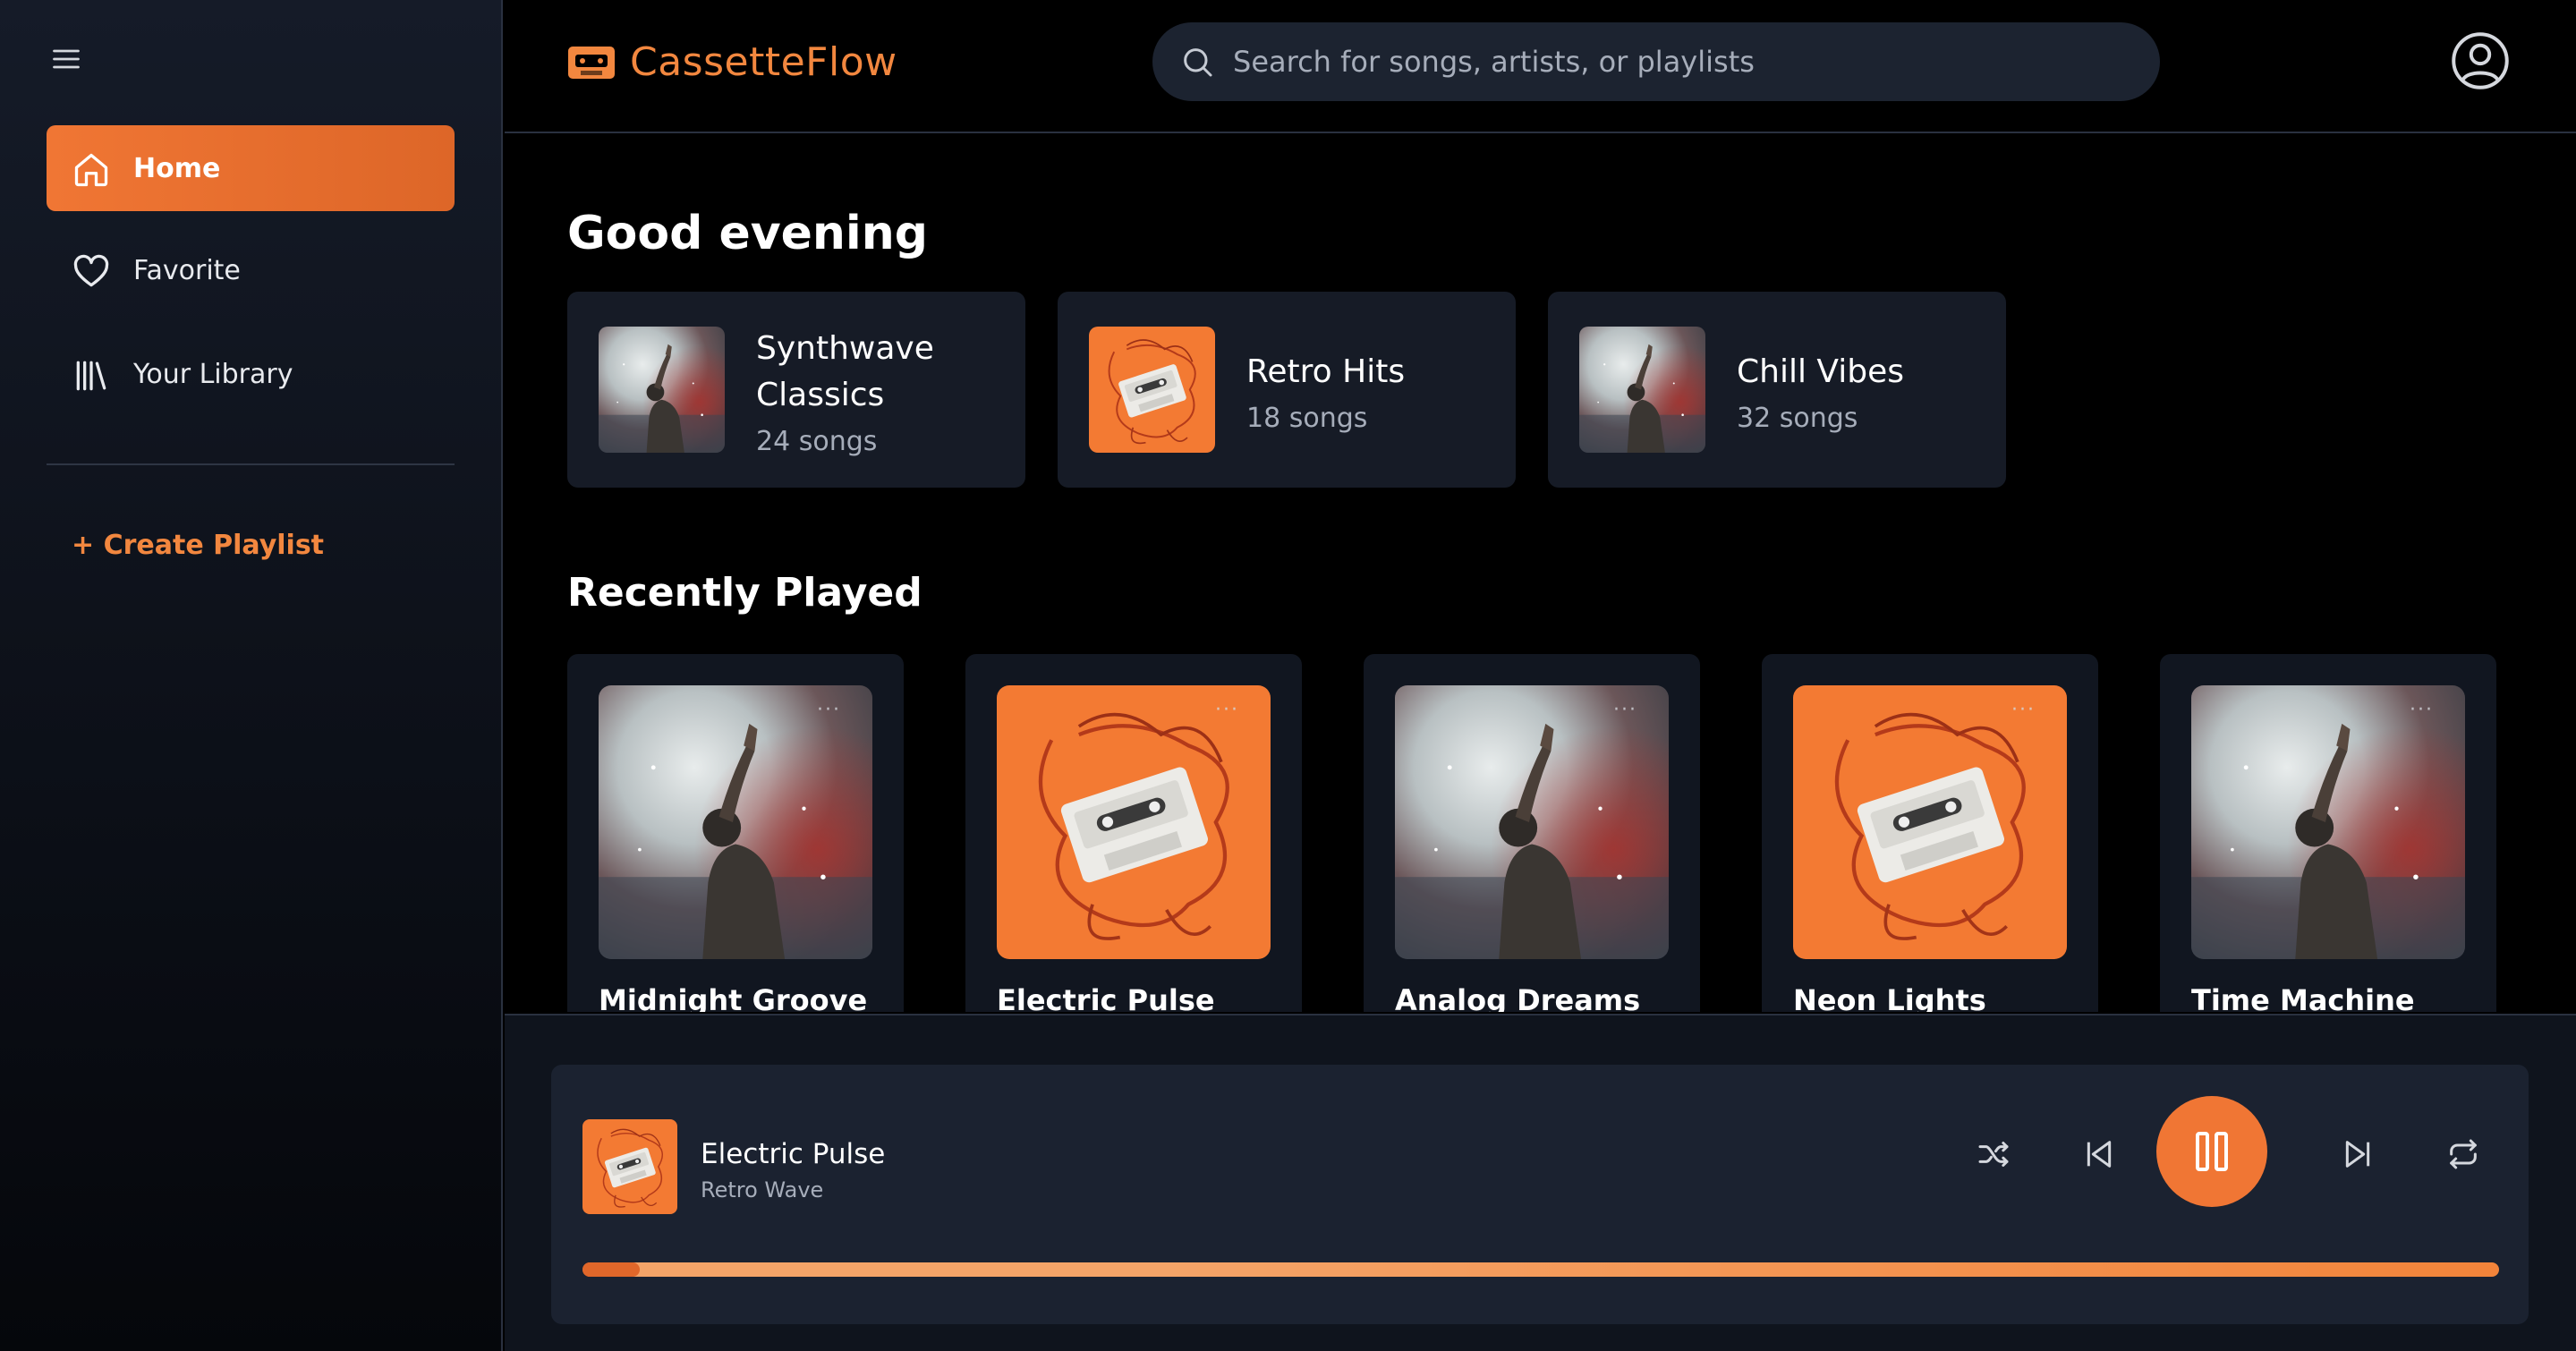  What do you see at coordinates (1198, 63) in the screenshot?
I see `search-icon` at bounding box center [1198, 63].